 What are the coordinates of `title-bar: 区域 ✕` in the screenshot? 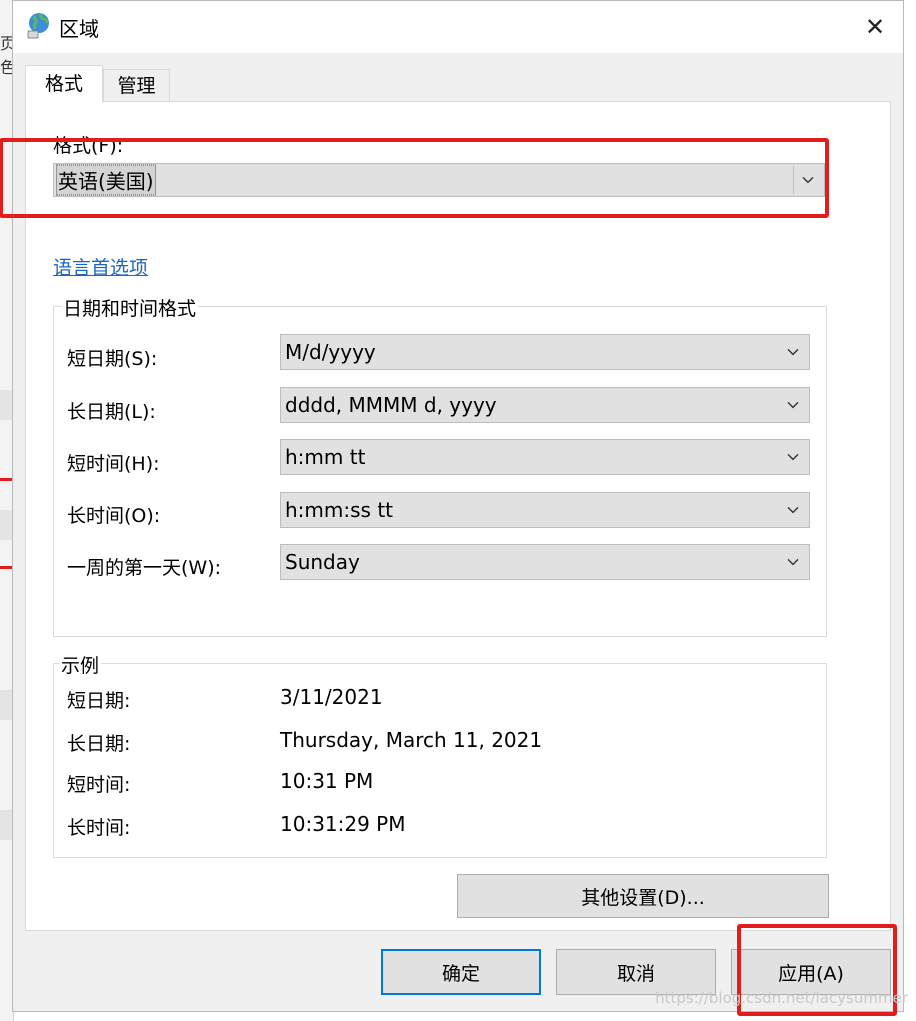 It's located at (458, 27).